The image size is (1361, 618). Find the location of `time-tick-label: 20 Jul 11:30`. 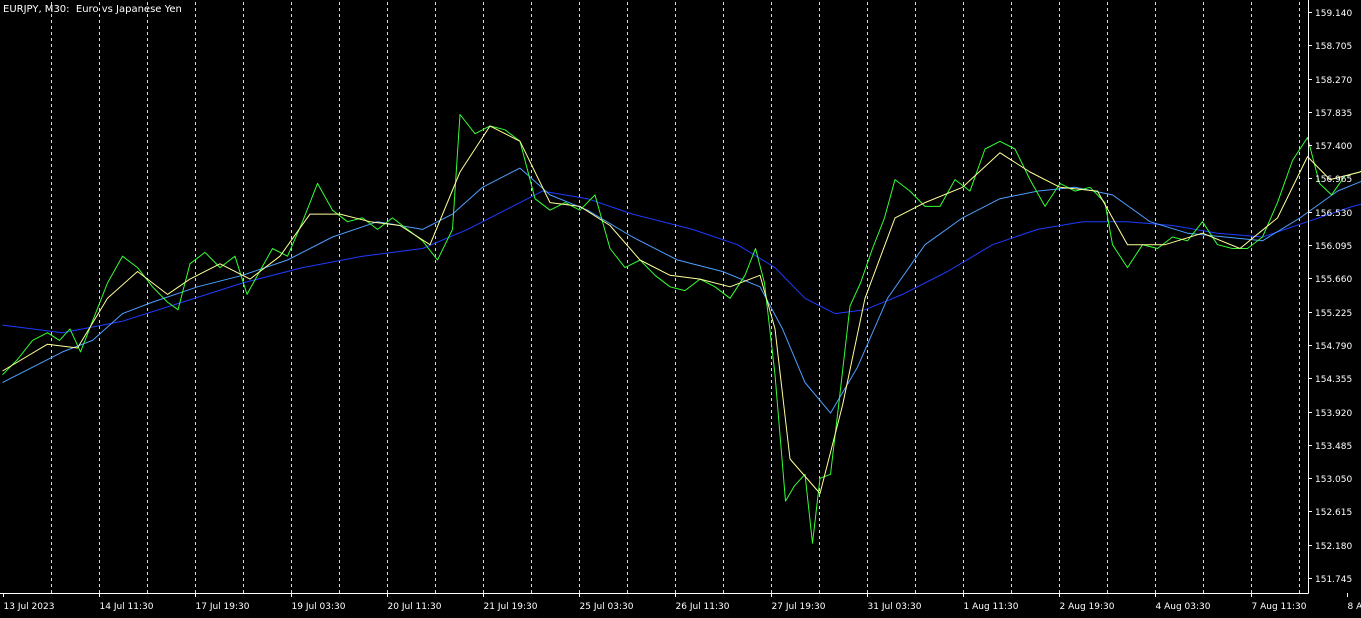

time-tick-label: 20 Jul 11:30 is located at coordinates (415, 607).